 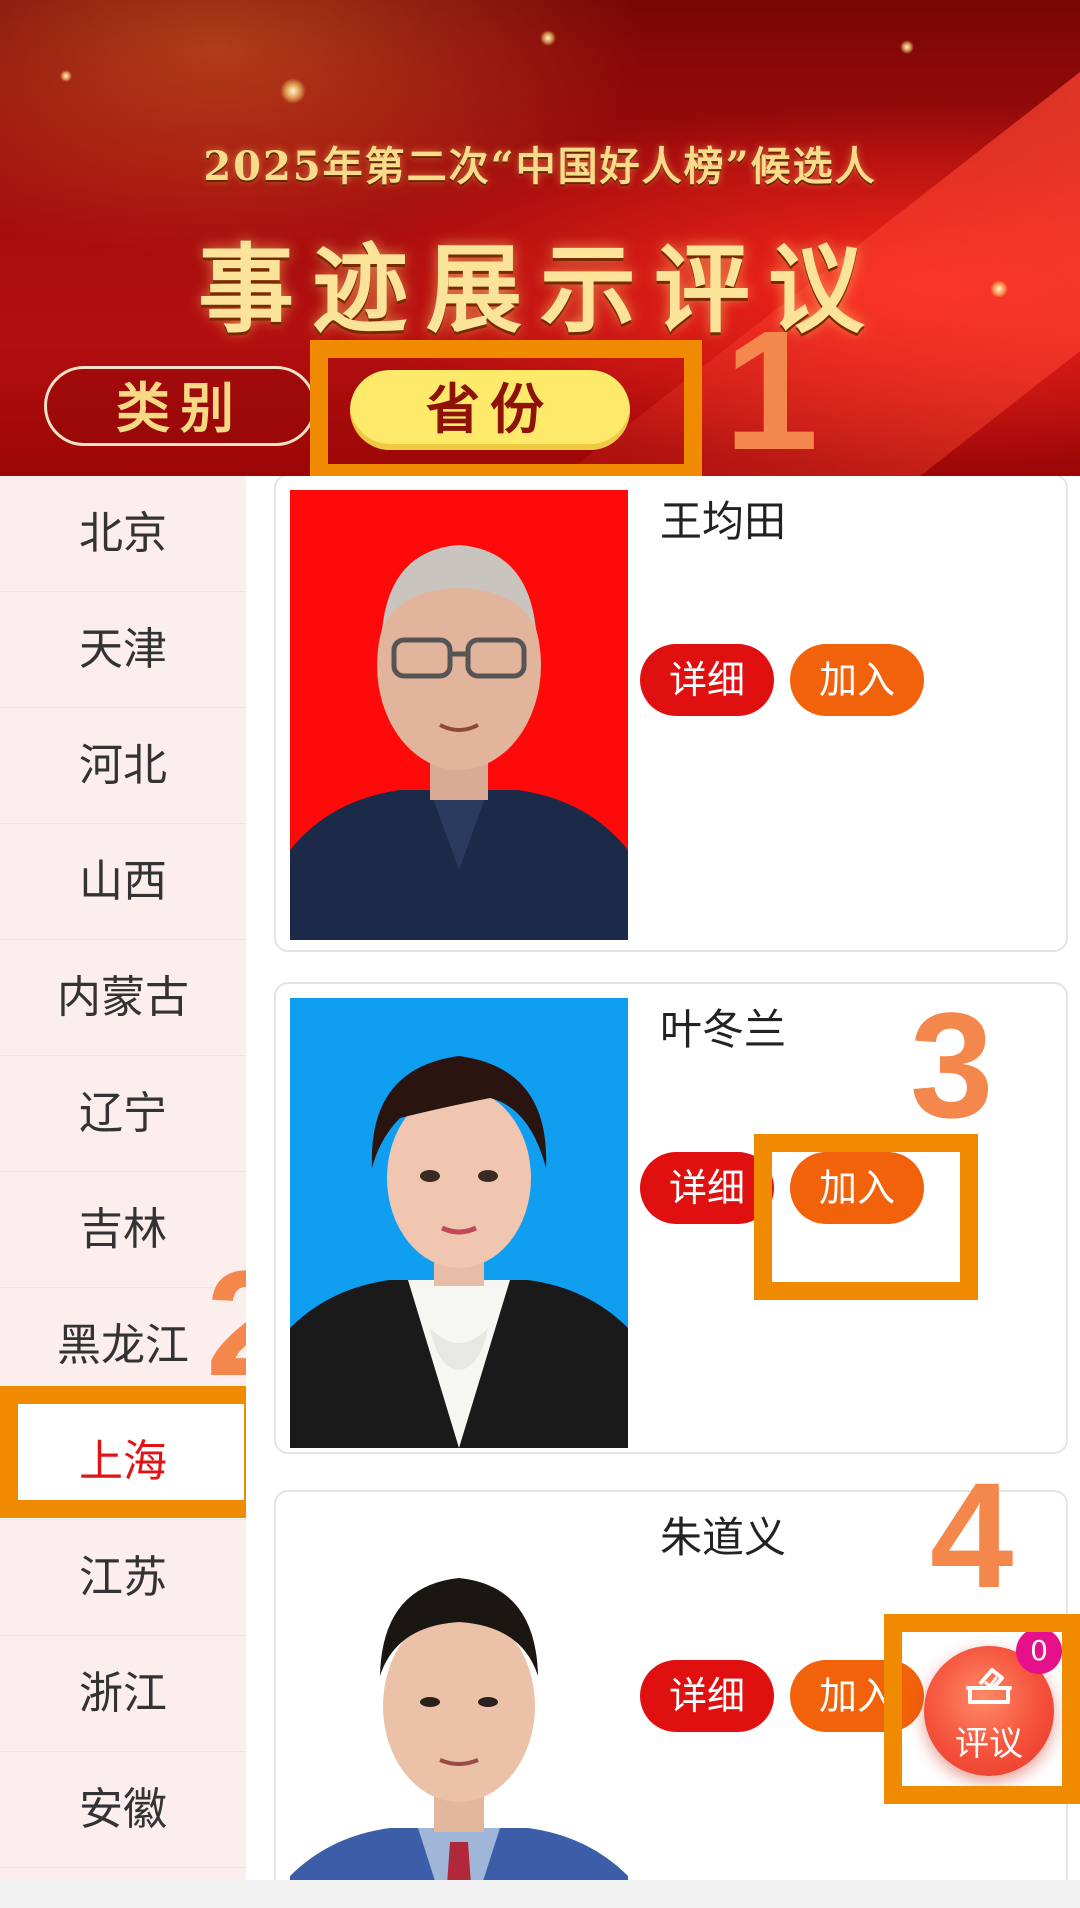 What do you see at coordinates (771, 391) in the screenshot?
I see `annotation-number-1: 1` at bounding box center [771, 391].